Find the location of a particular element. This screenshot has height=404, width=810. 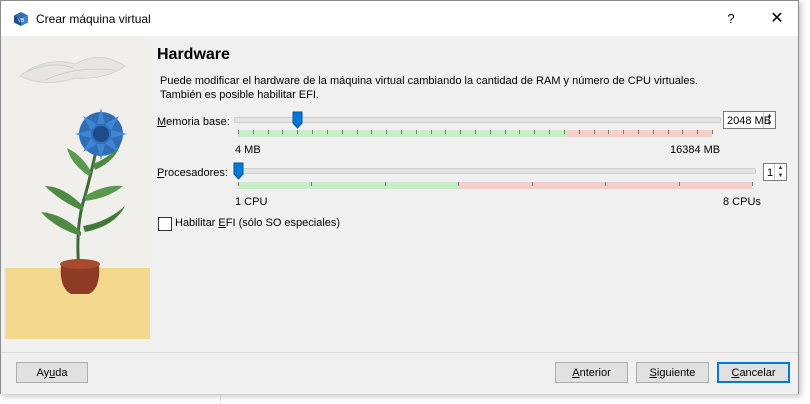

processors-label-text: rocesadores: is located at coordinates (196, 173).